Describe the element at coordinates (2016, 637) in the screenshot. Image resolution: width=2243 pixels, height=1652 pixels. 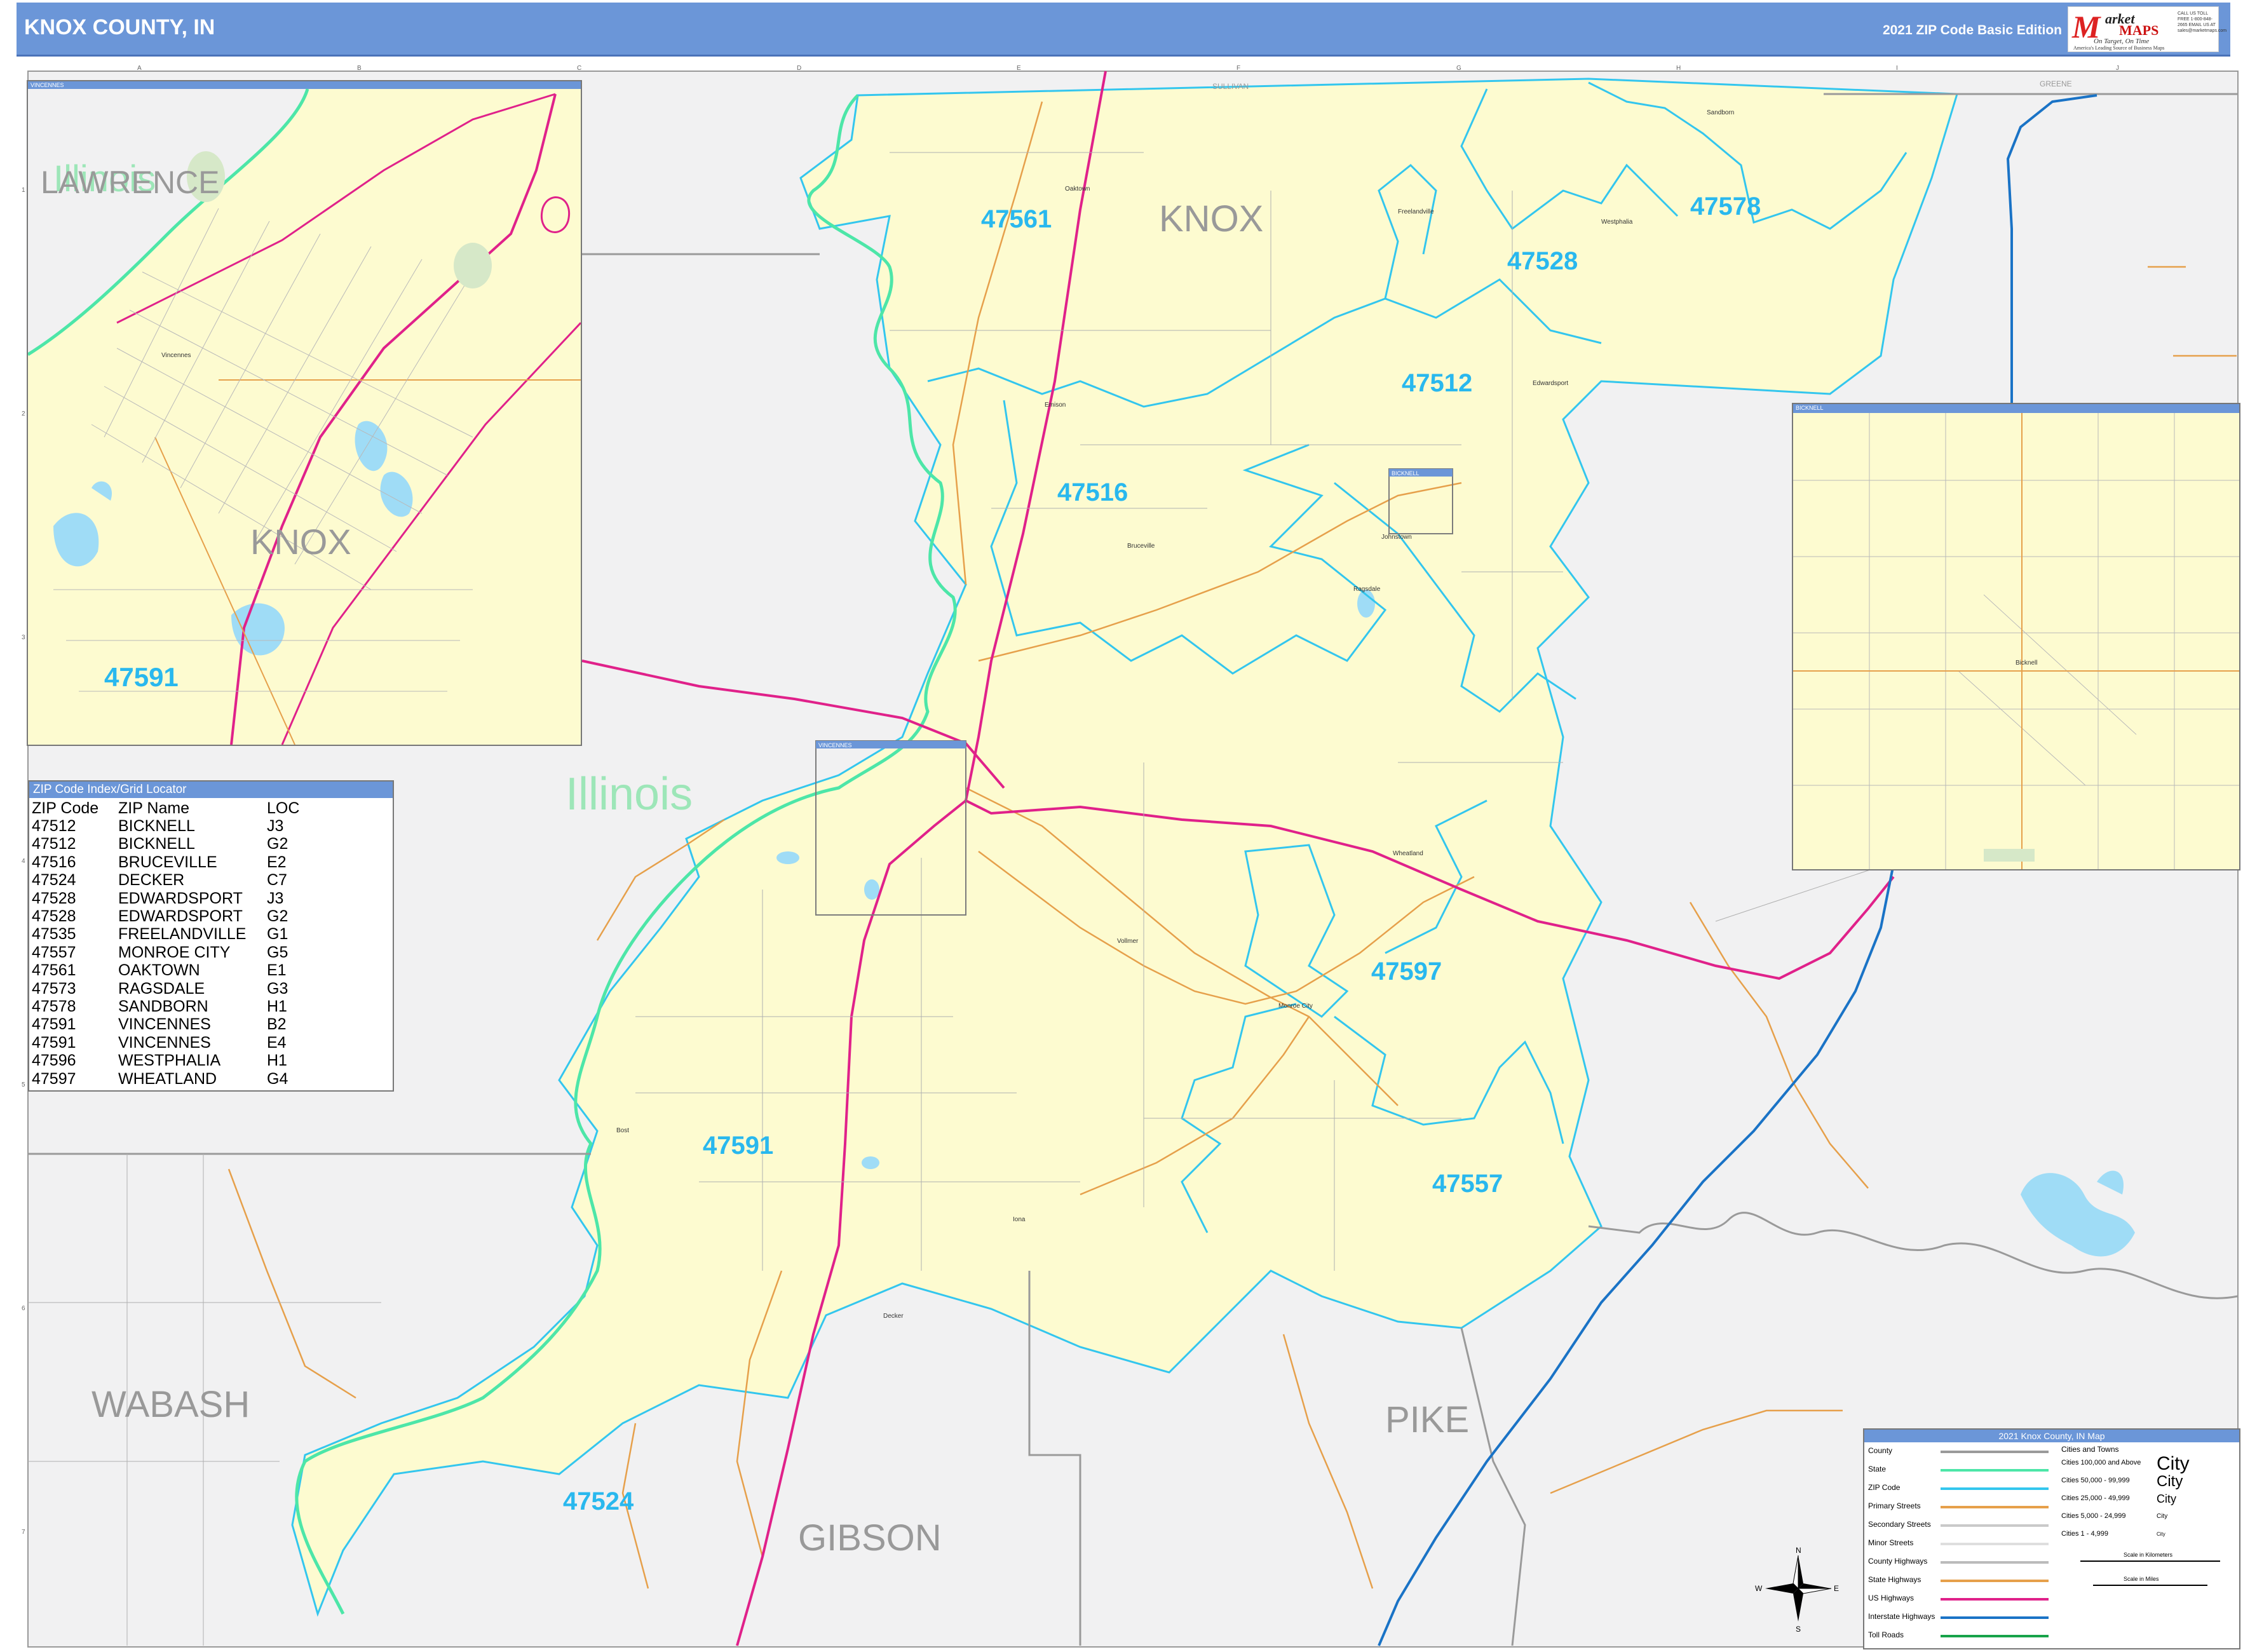
I see `bicknell-inset: BICKNELL Bicknell` at that location.